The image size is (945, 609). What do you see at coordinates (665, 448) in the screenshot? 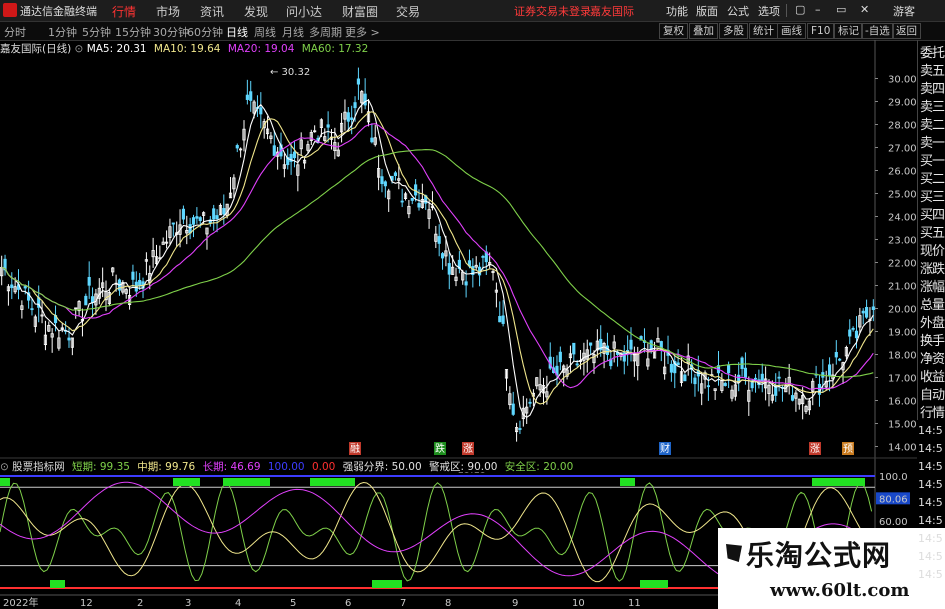
I see `event-marker-label: 财` at bounding box center [665, 448].